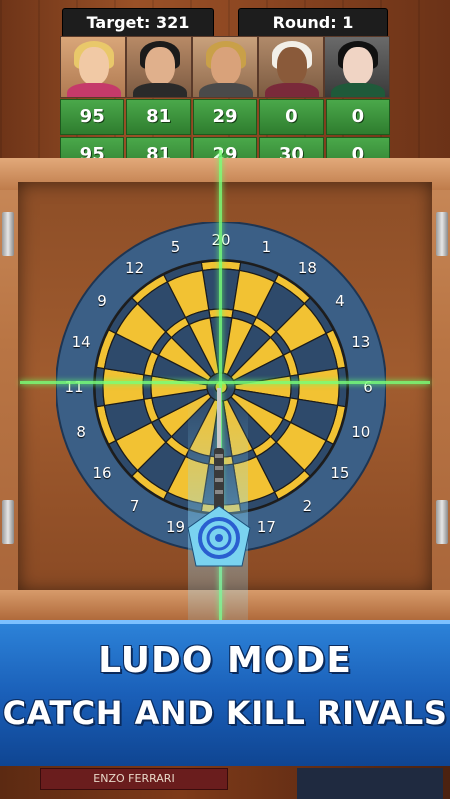 The image size is (450, 799). What do you see at coordinates (370, 783) in the screenshot?
I see `bottom-dark-panel` at bounding box center [370, 783].